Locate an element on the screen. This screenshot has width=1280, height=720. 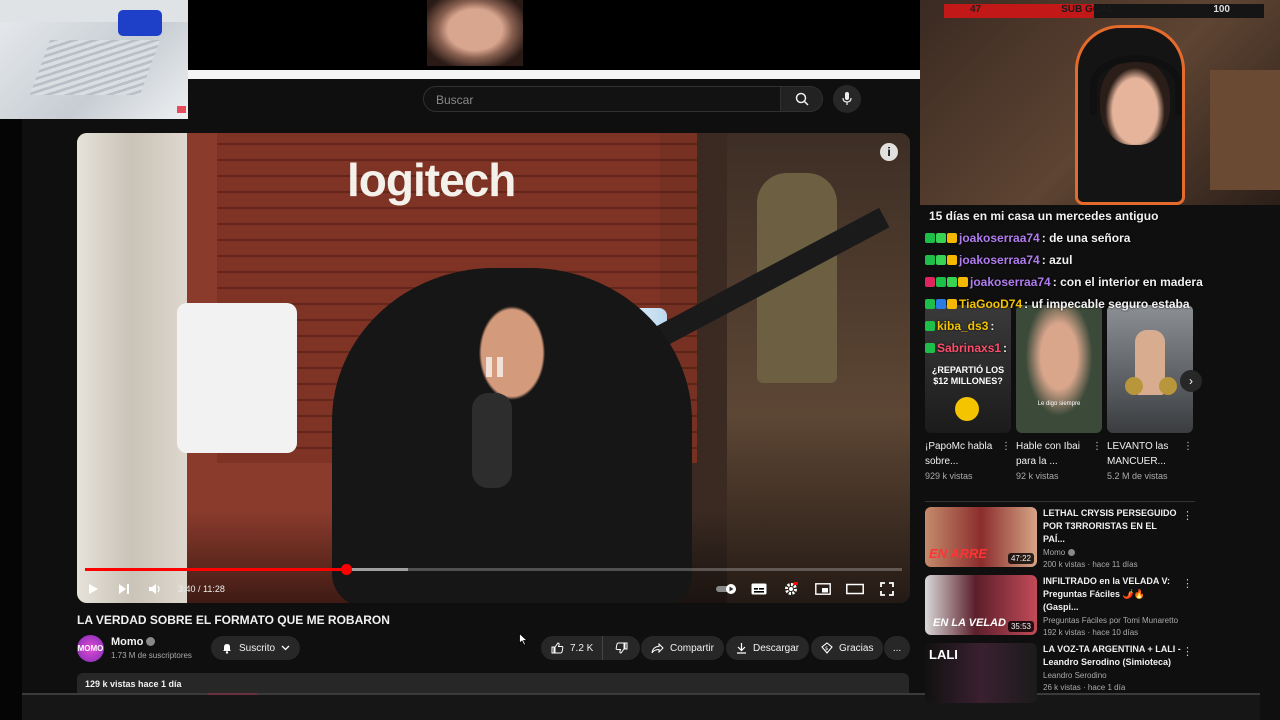
like-button: 7.2 K is located at coordinates (572, 648).